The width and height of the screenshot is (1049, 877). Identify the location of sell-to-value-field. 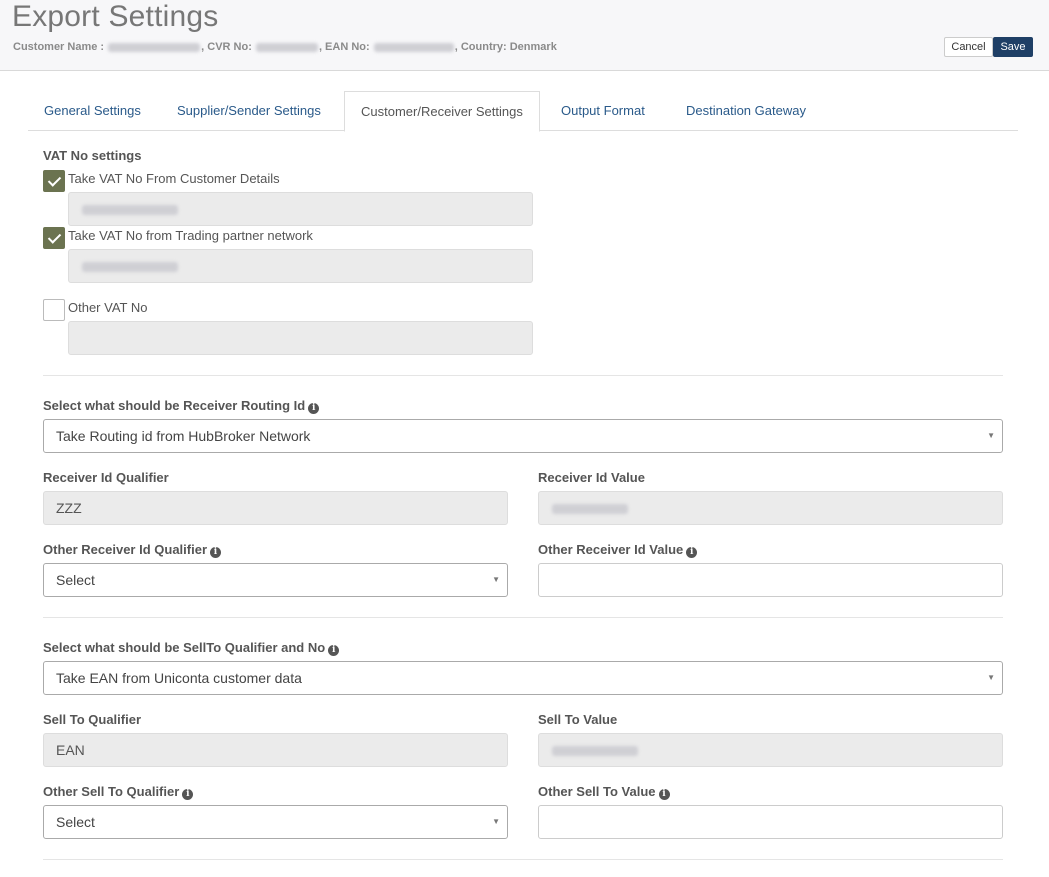
(770, 750).